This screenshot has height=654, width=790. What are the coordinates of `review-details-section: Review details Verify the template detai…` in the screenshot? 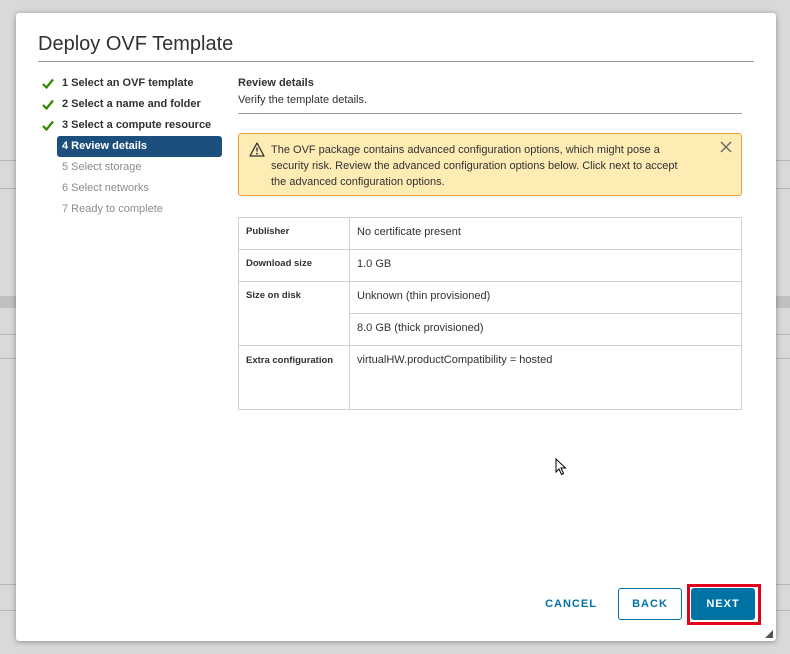 It's located at (490, 95).